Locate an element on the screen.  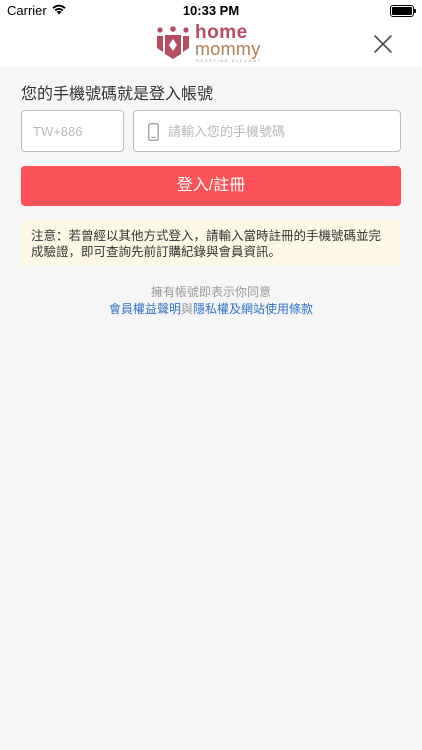
member-rights-link: 會員權益聲明 is located at coordinates (145, 309).